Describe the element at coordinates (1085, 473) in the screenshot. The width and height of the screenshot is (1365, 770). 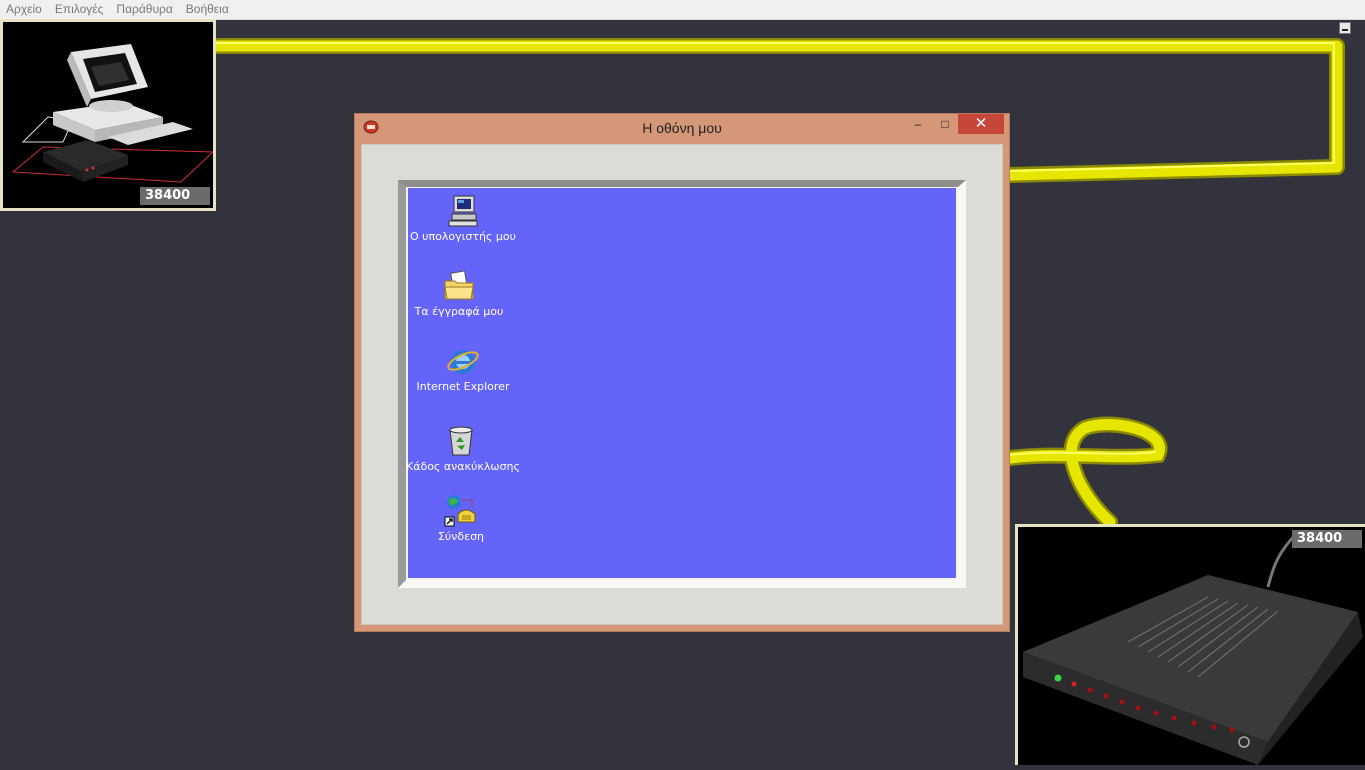
I see `modem-cable` at that location.